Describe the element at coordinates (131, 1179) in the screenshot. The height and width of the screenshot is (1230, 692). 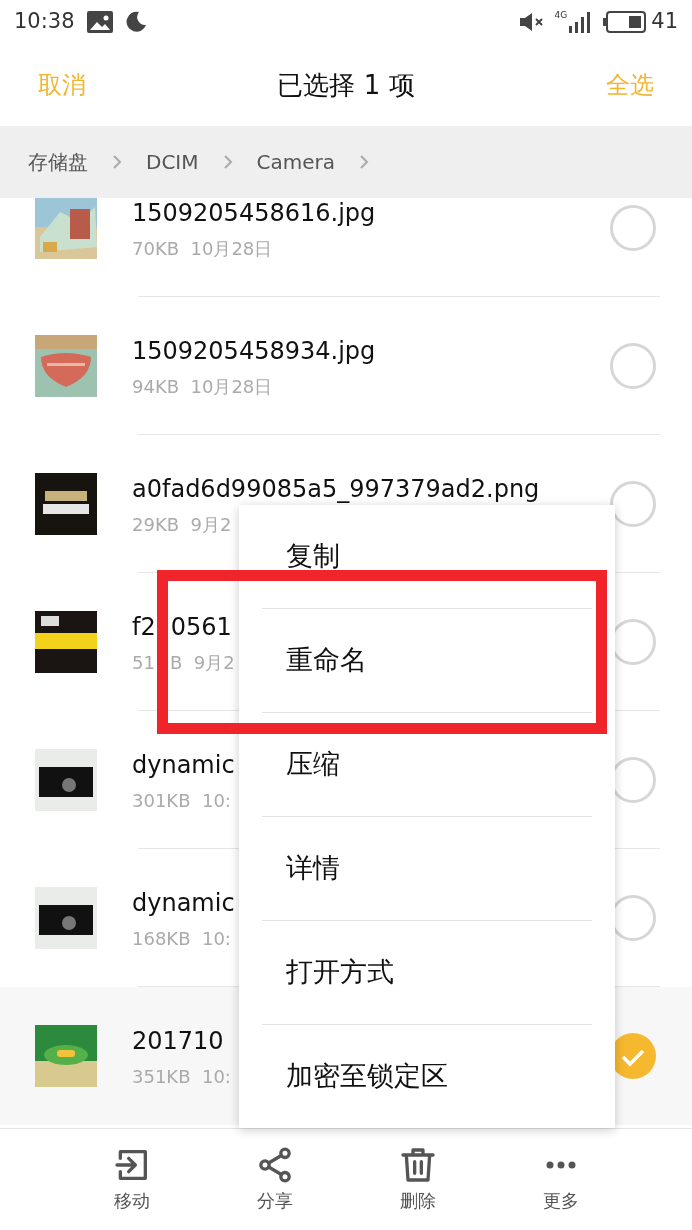
I see `toolbar-button: 移动` at that location.